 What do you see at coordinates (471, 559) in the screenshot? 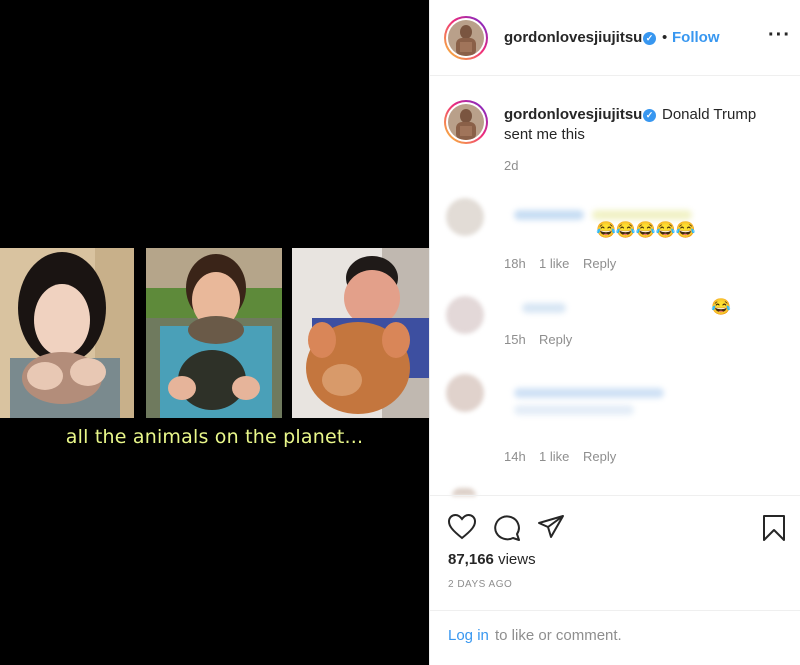
I see `views-number: 87,166` at bounding box center [471, 559].